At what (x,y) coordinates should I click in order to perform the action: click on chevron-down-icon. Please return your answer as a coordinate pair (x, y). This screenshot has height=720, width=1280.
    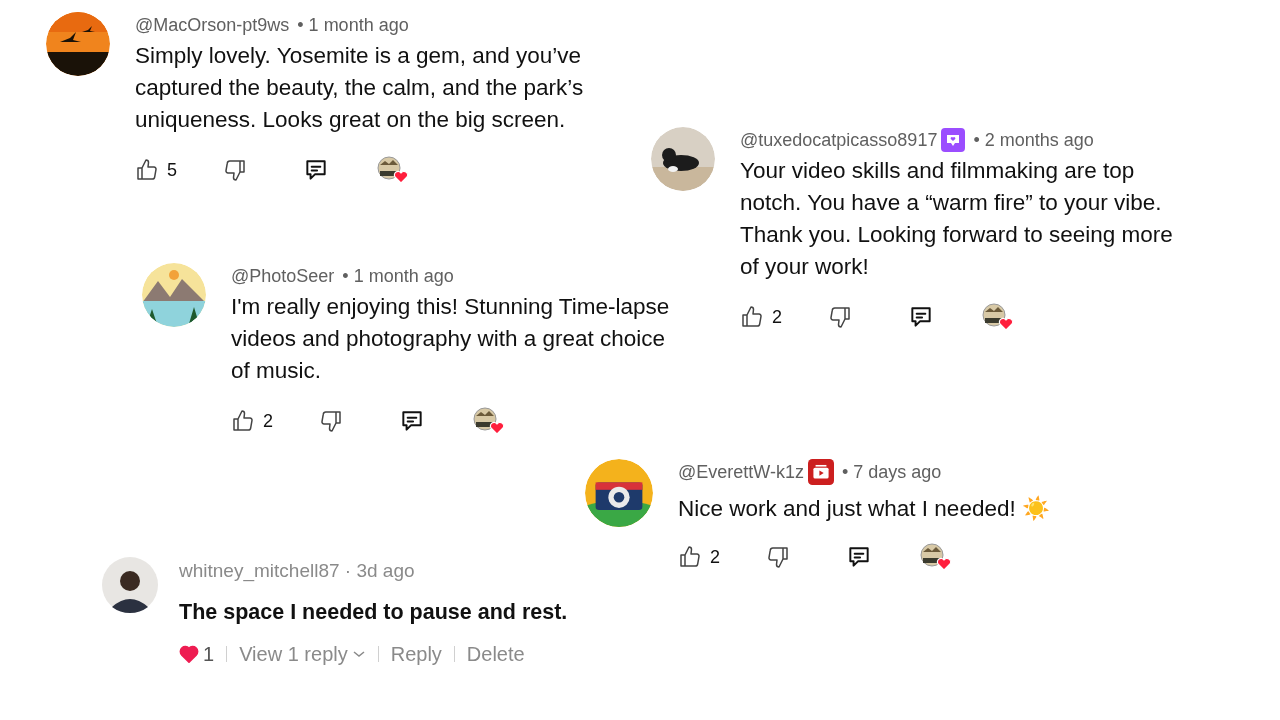
    Looking at the image, I should click on (358, 654).